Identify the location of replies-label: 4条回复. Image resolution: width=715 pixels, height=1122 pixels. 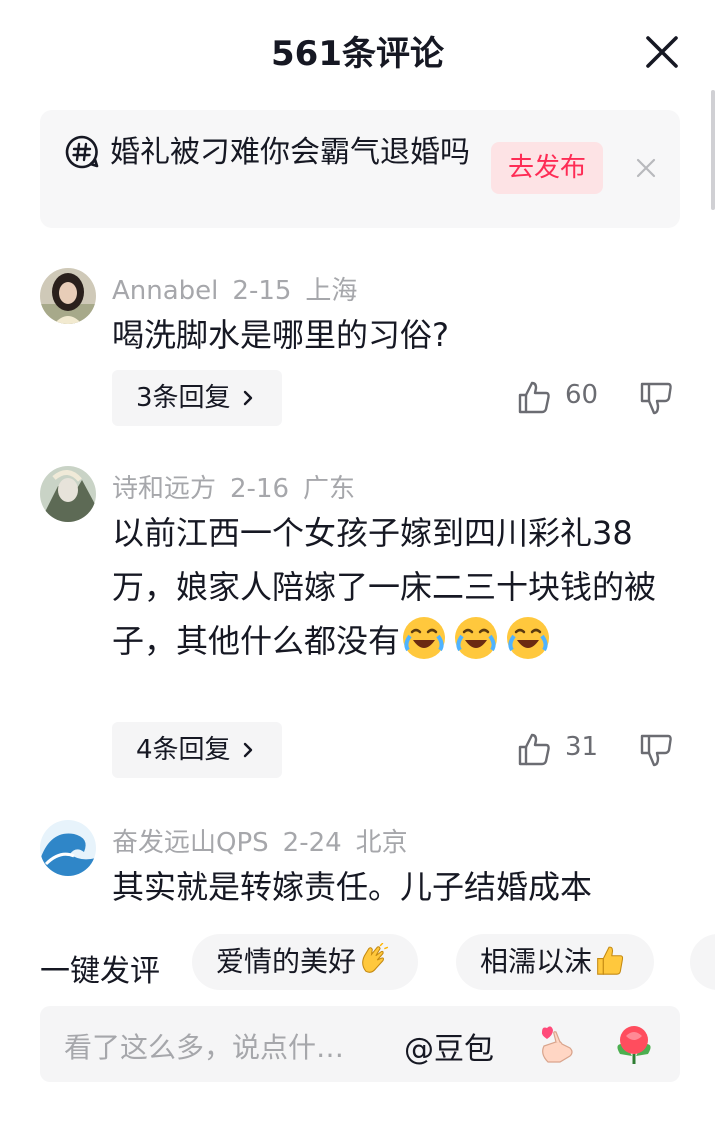
(183, 750).